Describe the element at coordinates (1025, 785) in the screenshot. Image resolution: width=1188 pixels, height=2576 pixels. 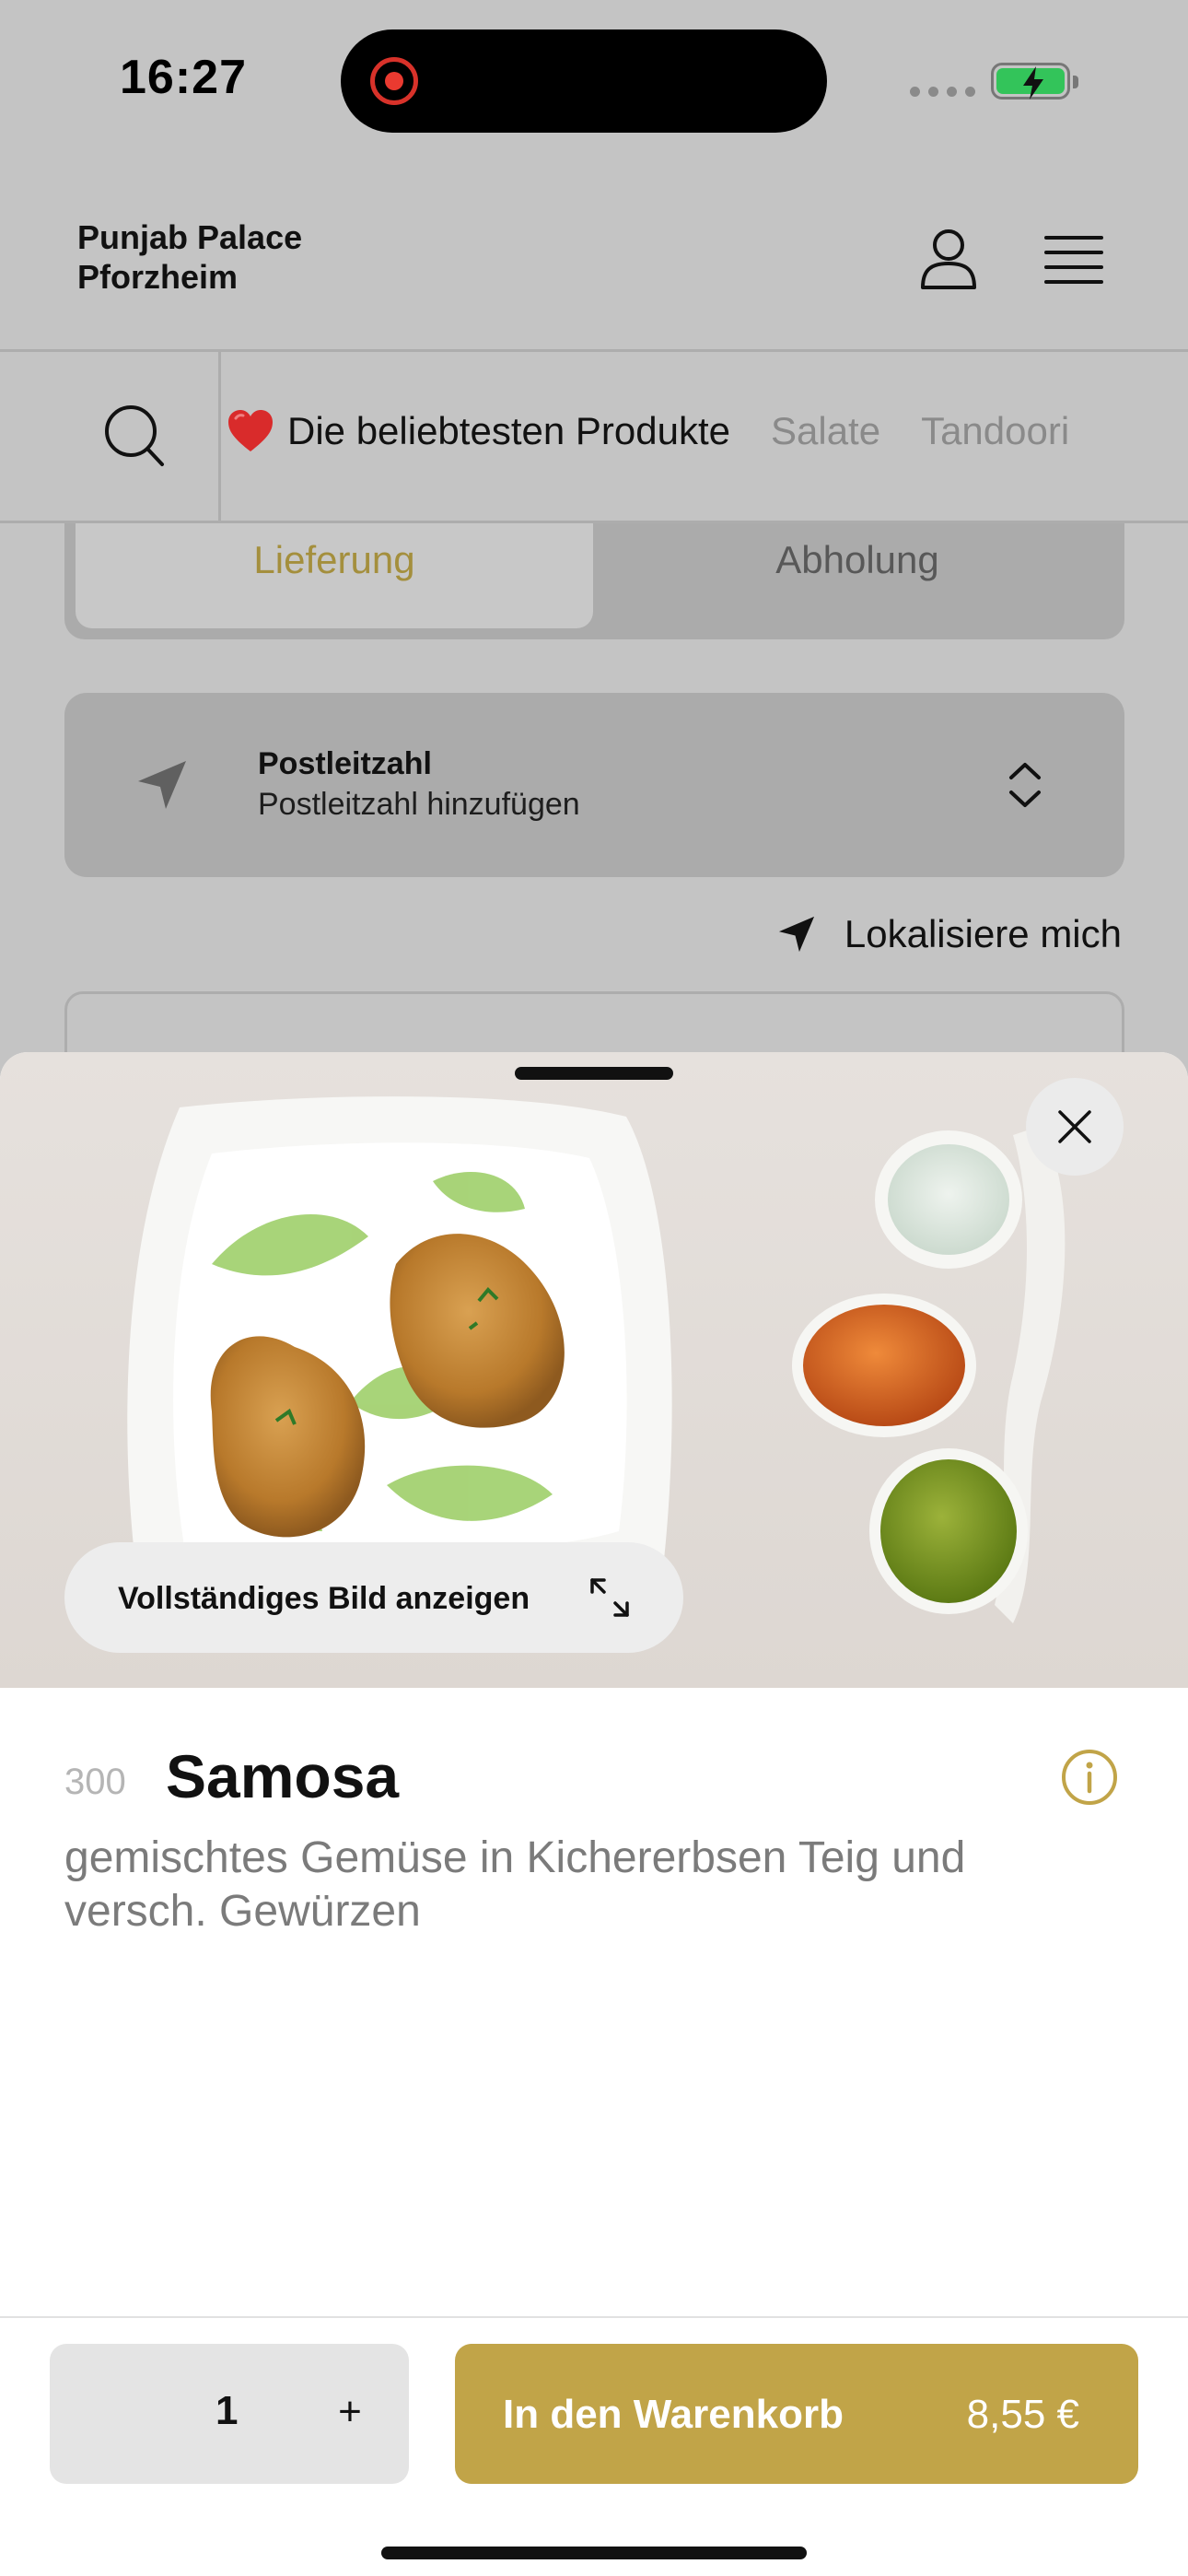
I see `chevron-up-down-icon` at that location.